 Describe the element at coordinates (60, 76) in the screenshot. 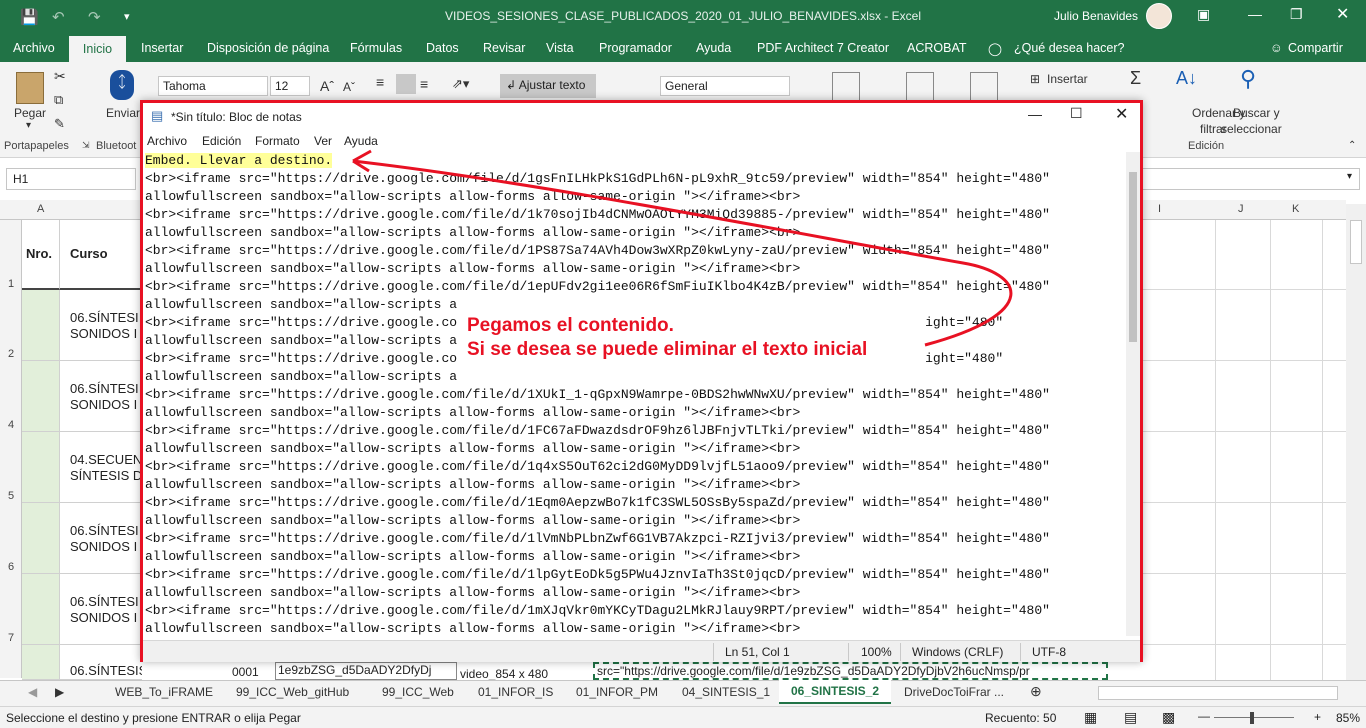

I see `cut-icon: ✂` at that location.